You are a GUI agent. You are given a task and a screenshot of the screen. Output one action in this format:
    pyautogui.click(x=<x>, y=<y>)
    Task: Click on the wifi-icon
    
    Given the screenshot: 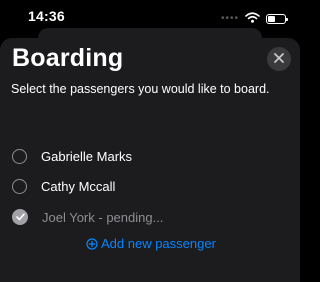 What is the action you would take?
    pyautogui.click(x=252, y=19)
    